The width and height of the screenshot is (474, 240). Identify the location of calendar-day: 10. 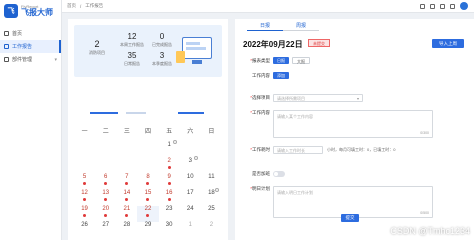
(190, 182).